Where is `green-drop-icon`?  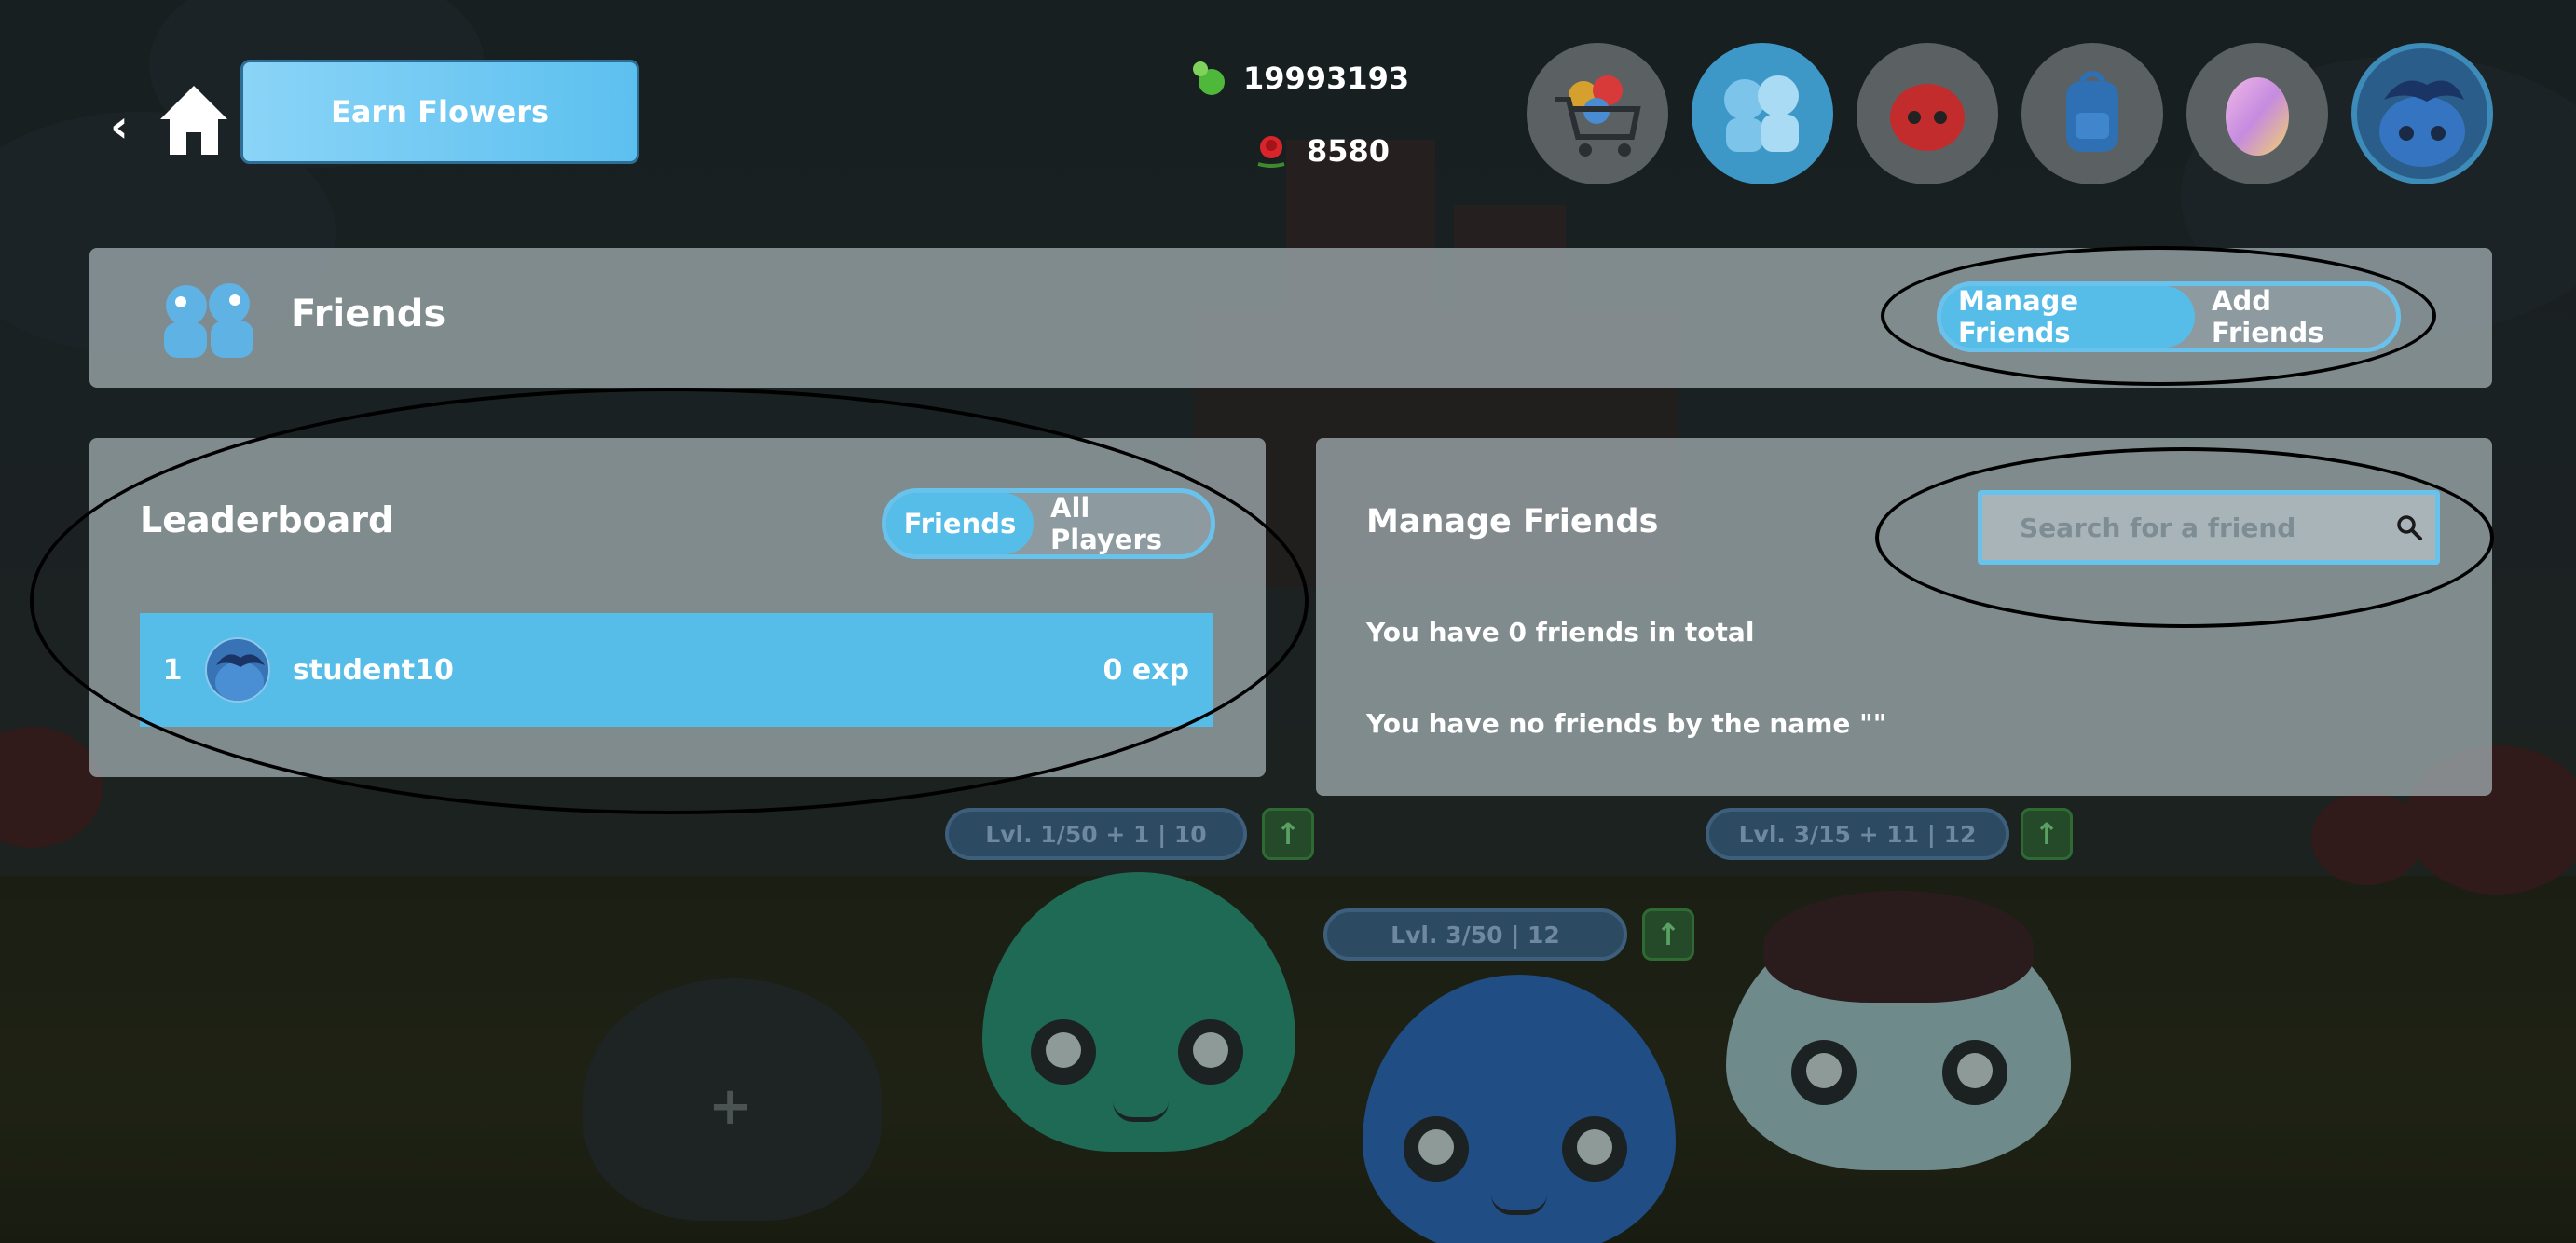 green-drop-icon is located at coordinates (1209, 78).